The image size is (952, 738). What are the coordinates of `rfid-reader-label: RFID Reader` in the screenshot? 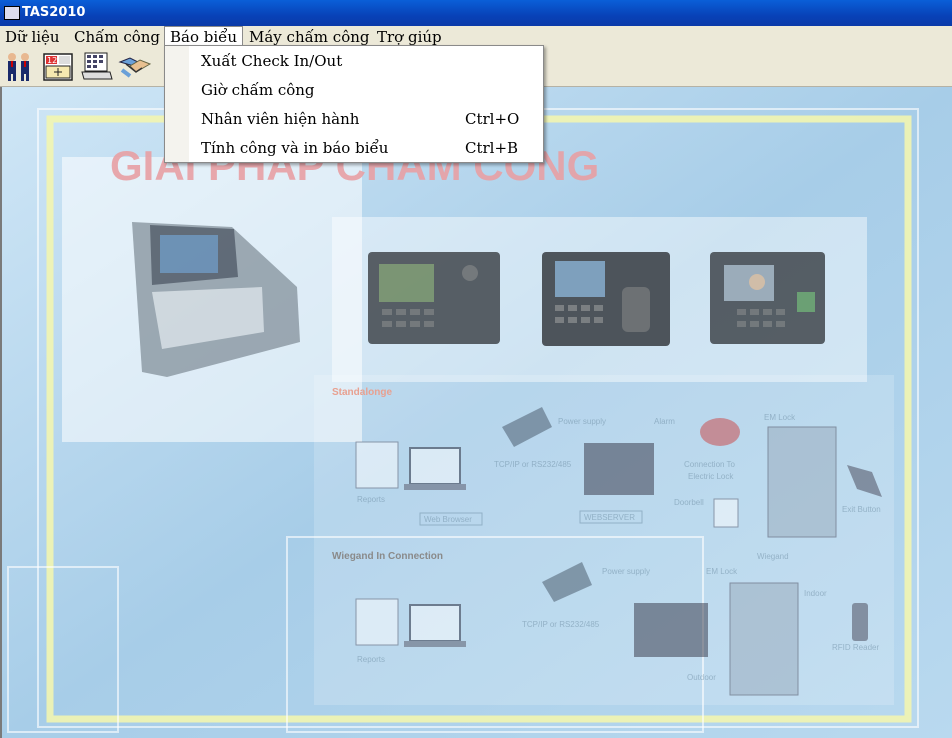 It's located at (855, 647).